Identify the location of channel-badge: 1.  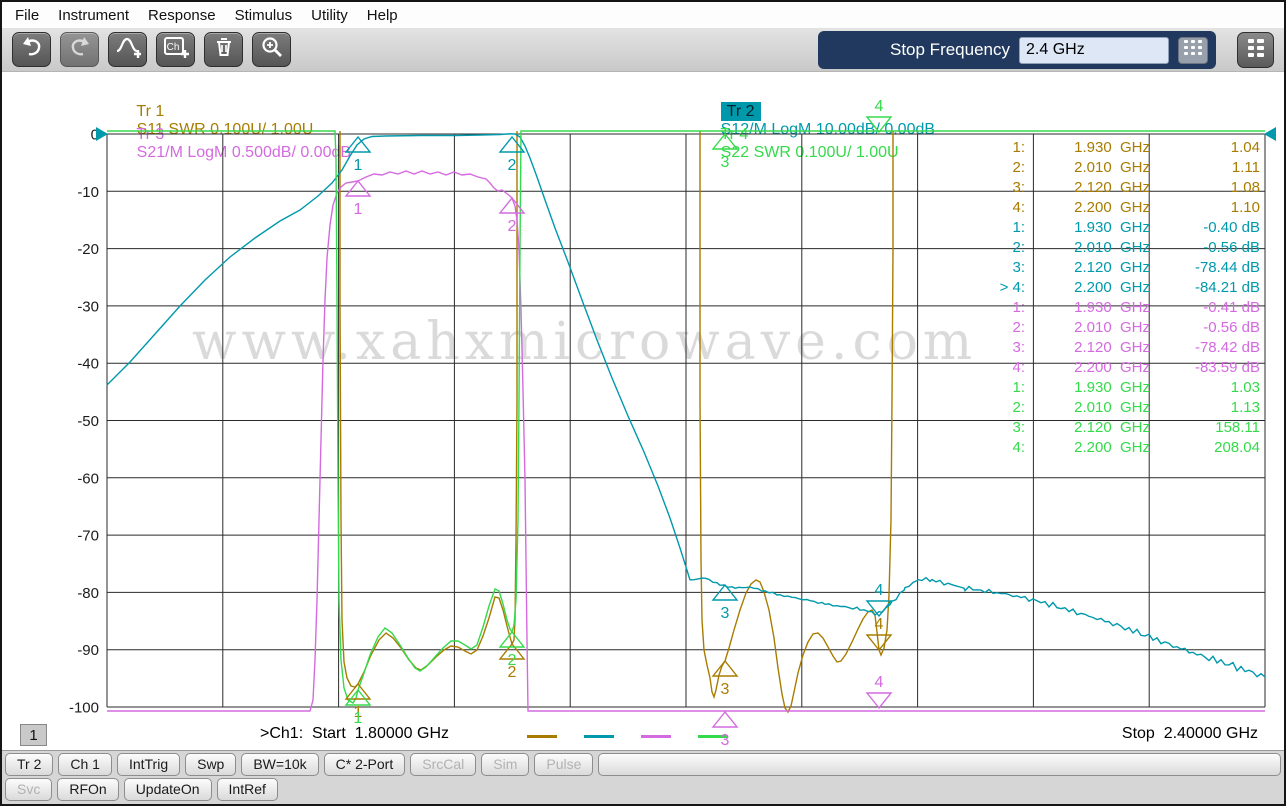
(33, 735).